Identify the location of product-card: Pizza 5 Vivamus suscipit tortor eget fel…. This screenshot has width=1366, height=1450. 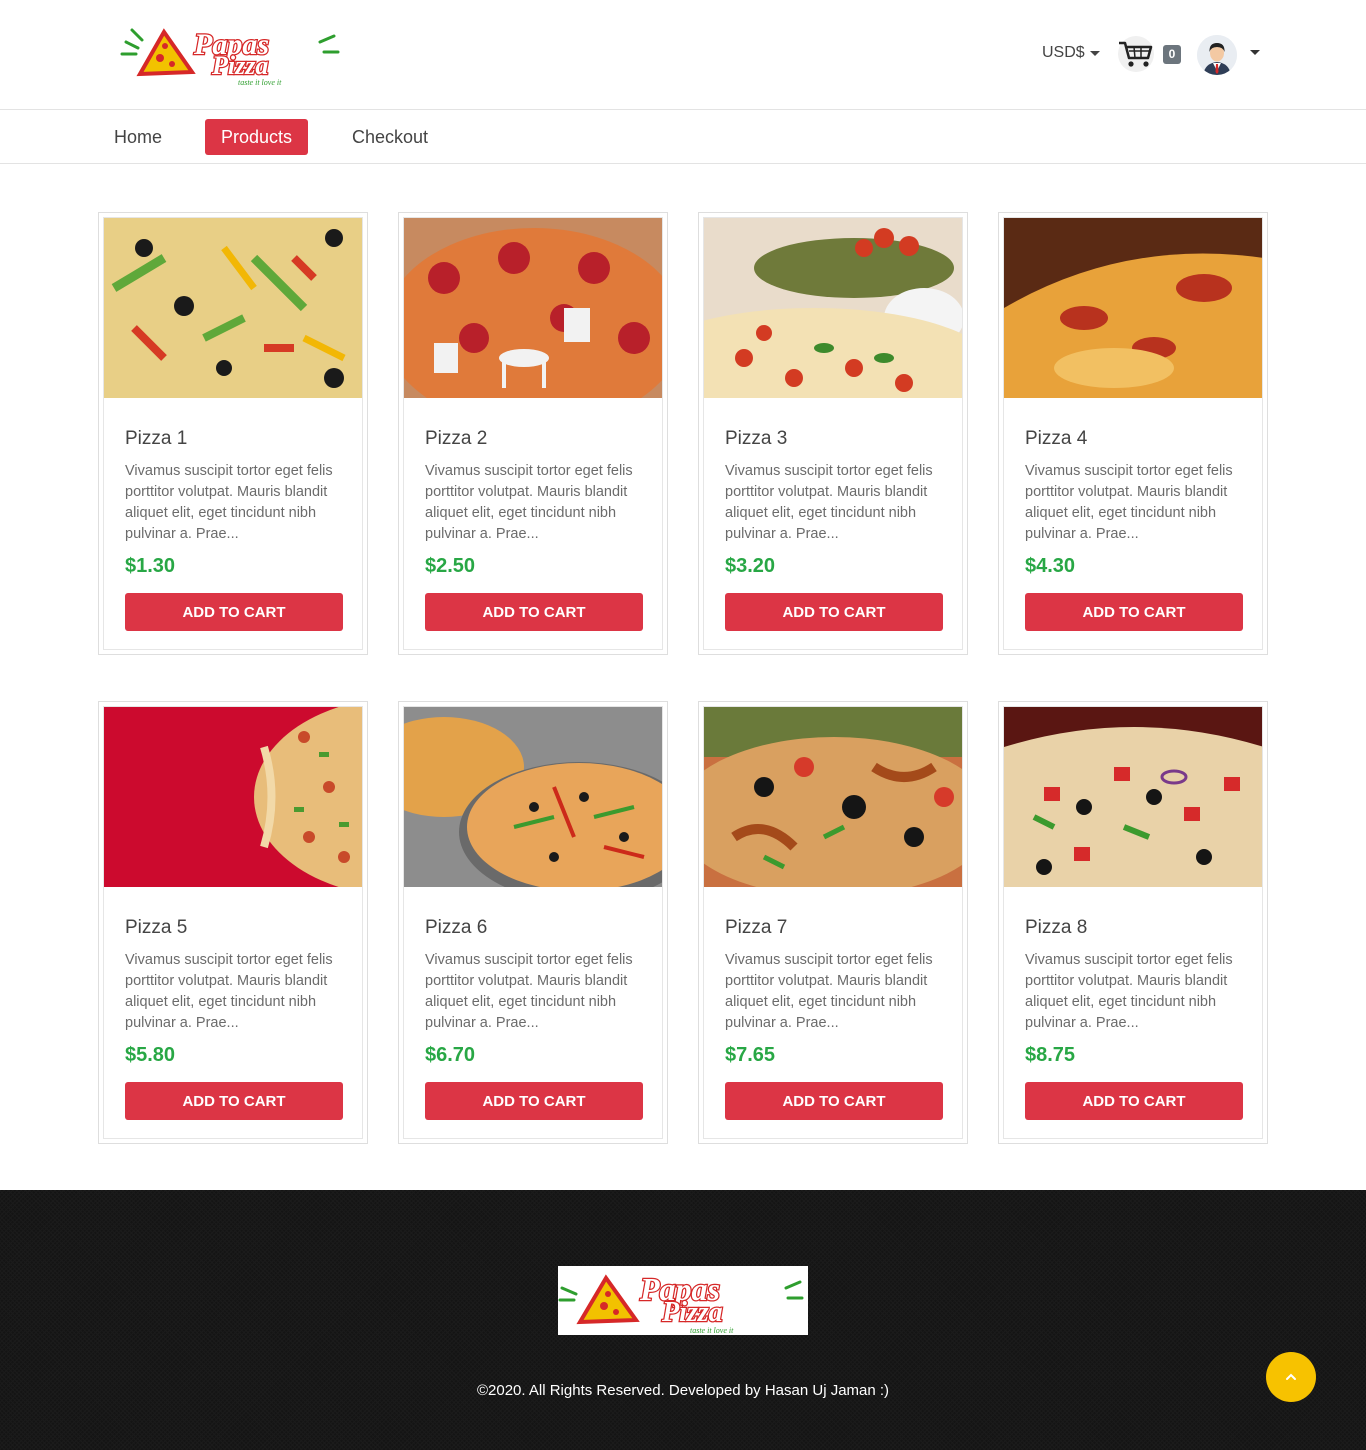
(233, 922).